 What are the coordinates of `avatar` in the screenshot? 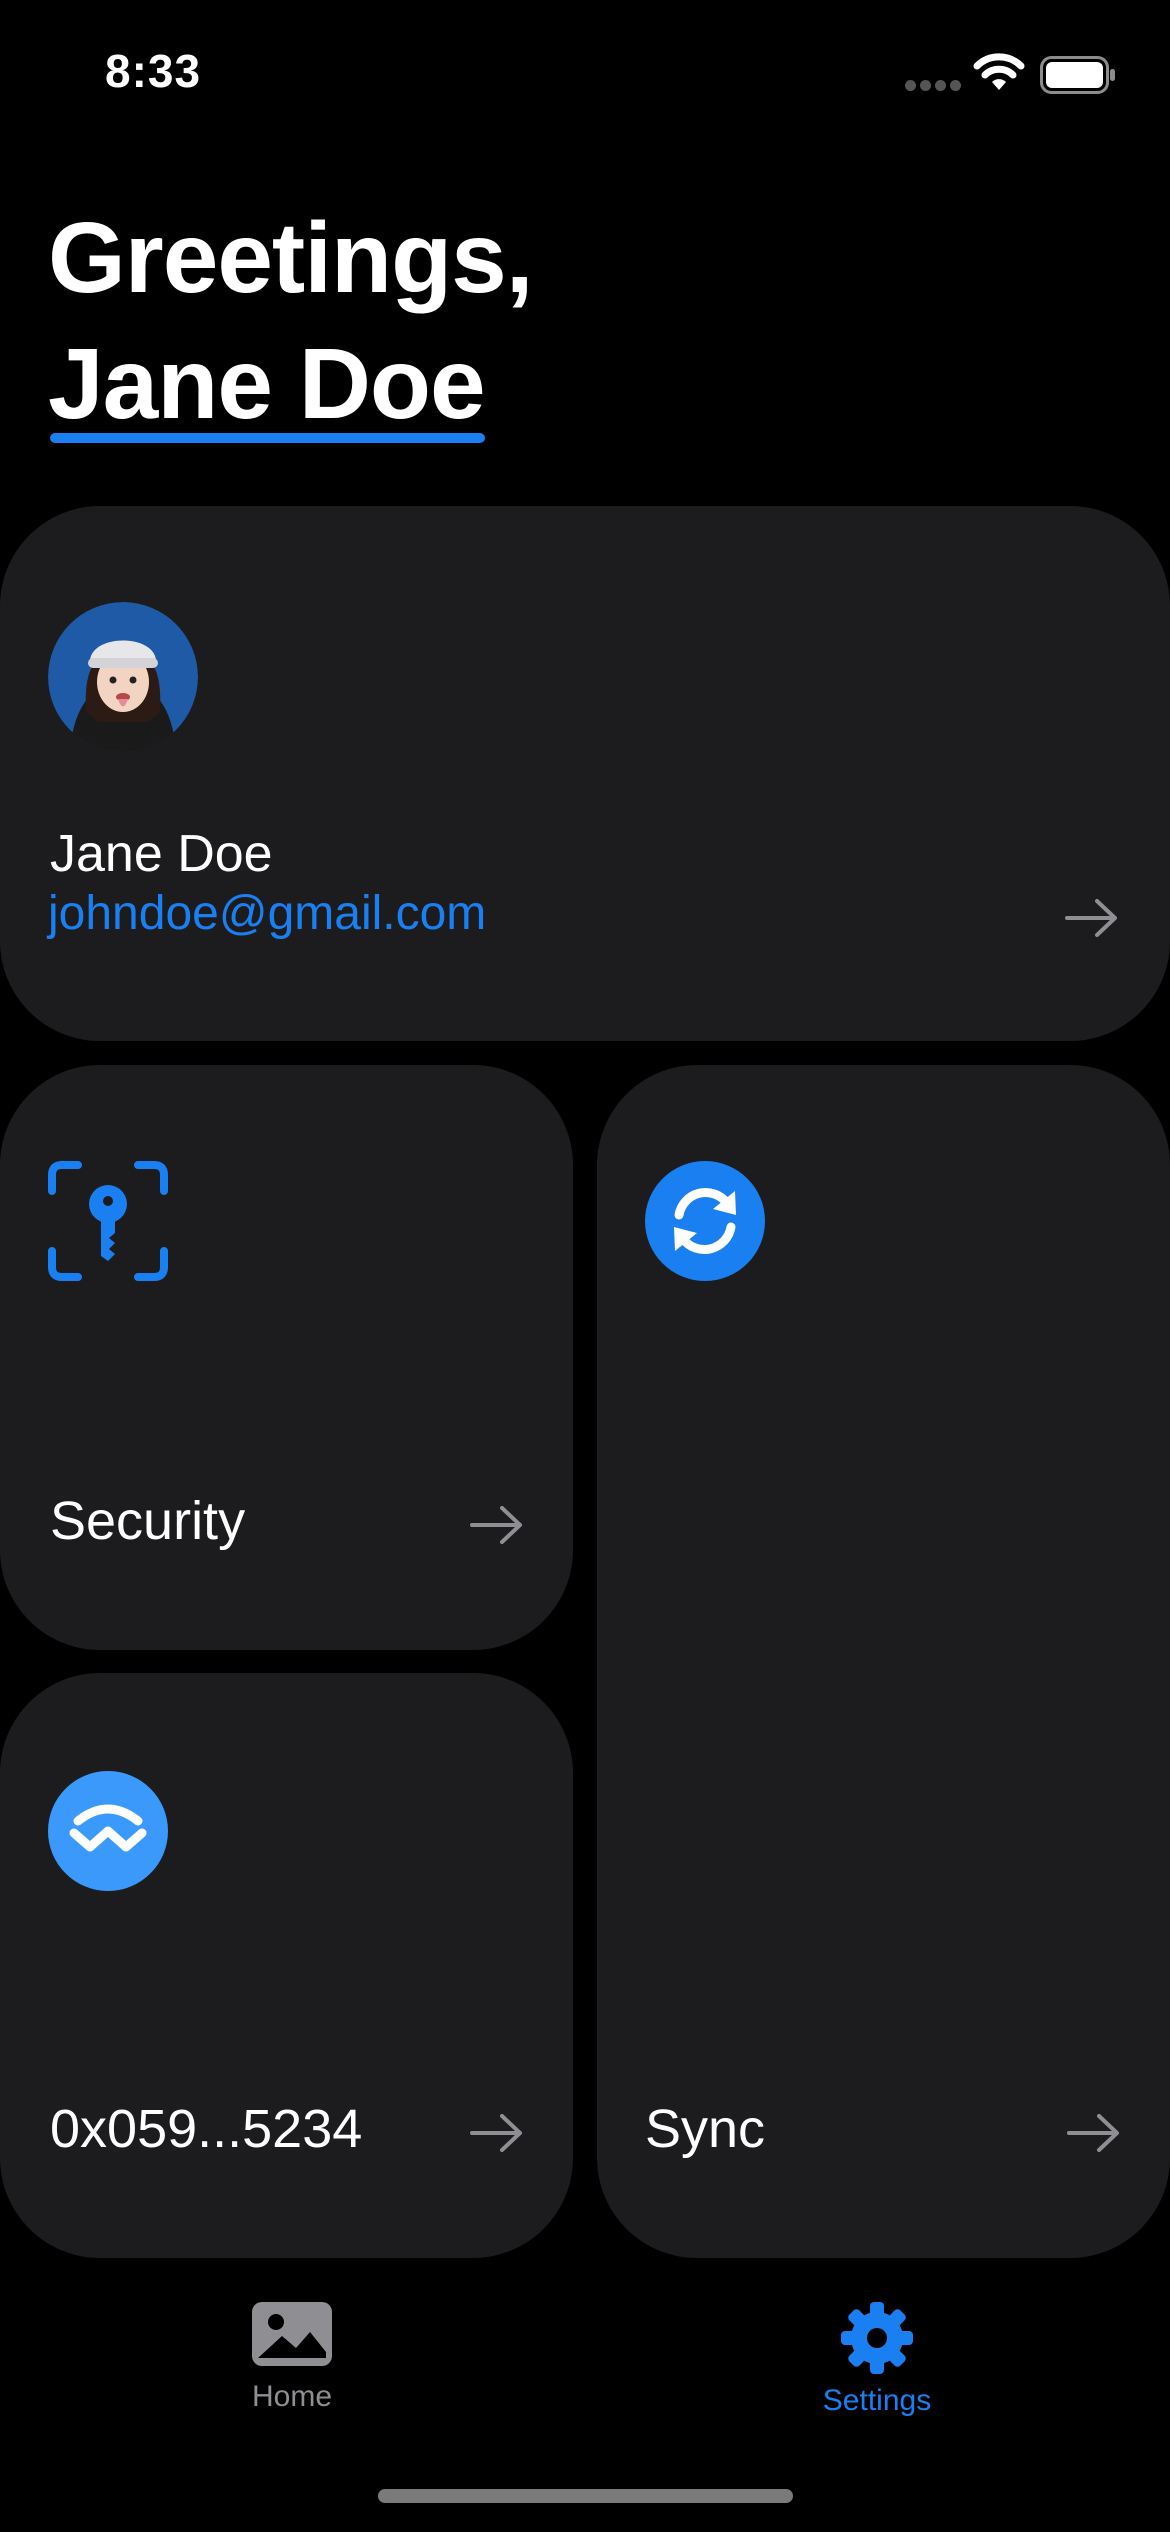 It's located at (123, 677).